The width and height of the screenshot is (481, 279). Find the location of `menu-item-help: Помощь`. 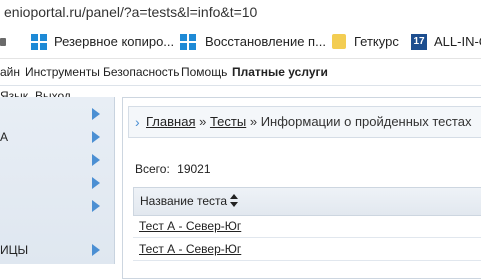

menu-item-help: Помощь is located at coordinates (204, 72).